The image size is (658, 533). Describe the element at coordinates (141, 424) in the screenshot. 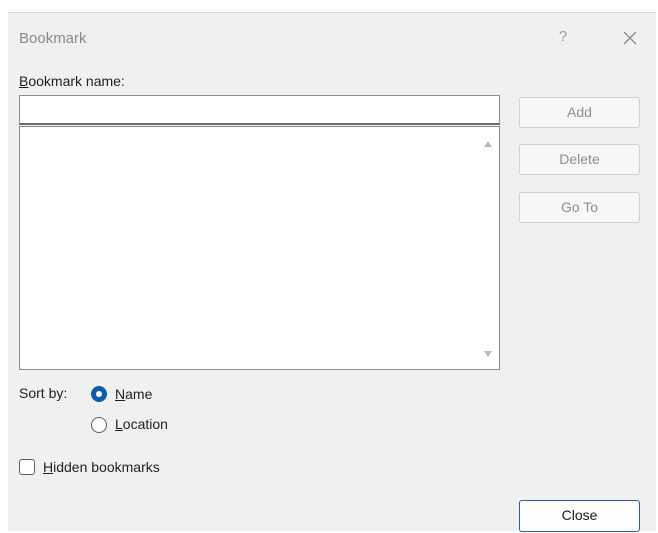

I see `sort-location-label: Location` at that location.